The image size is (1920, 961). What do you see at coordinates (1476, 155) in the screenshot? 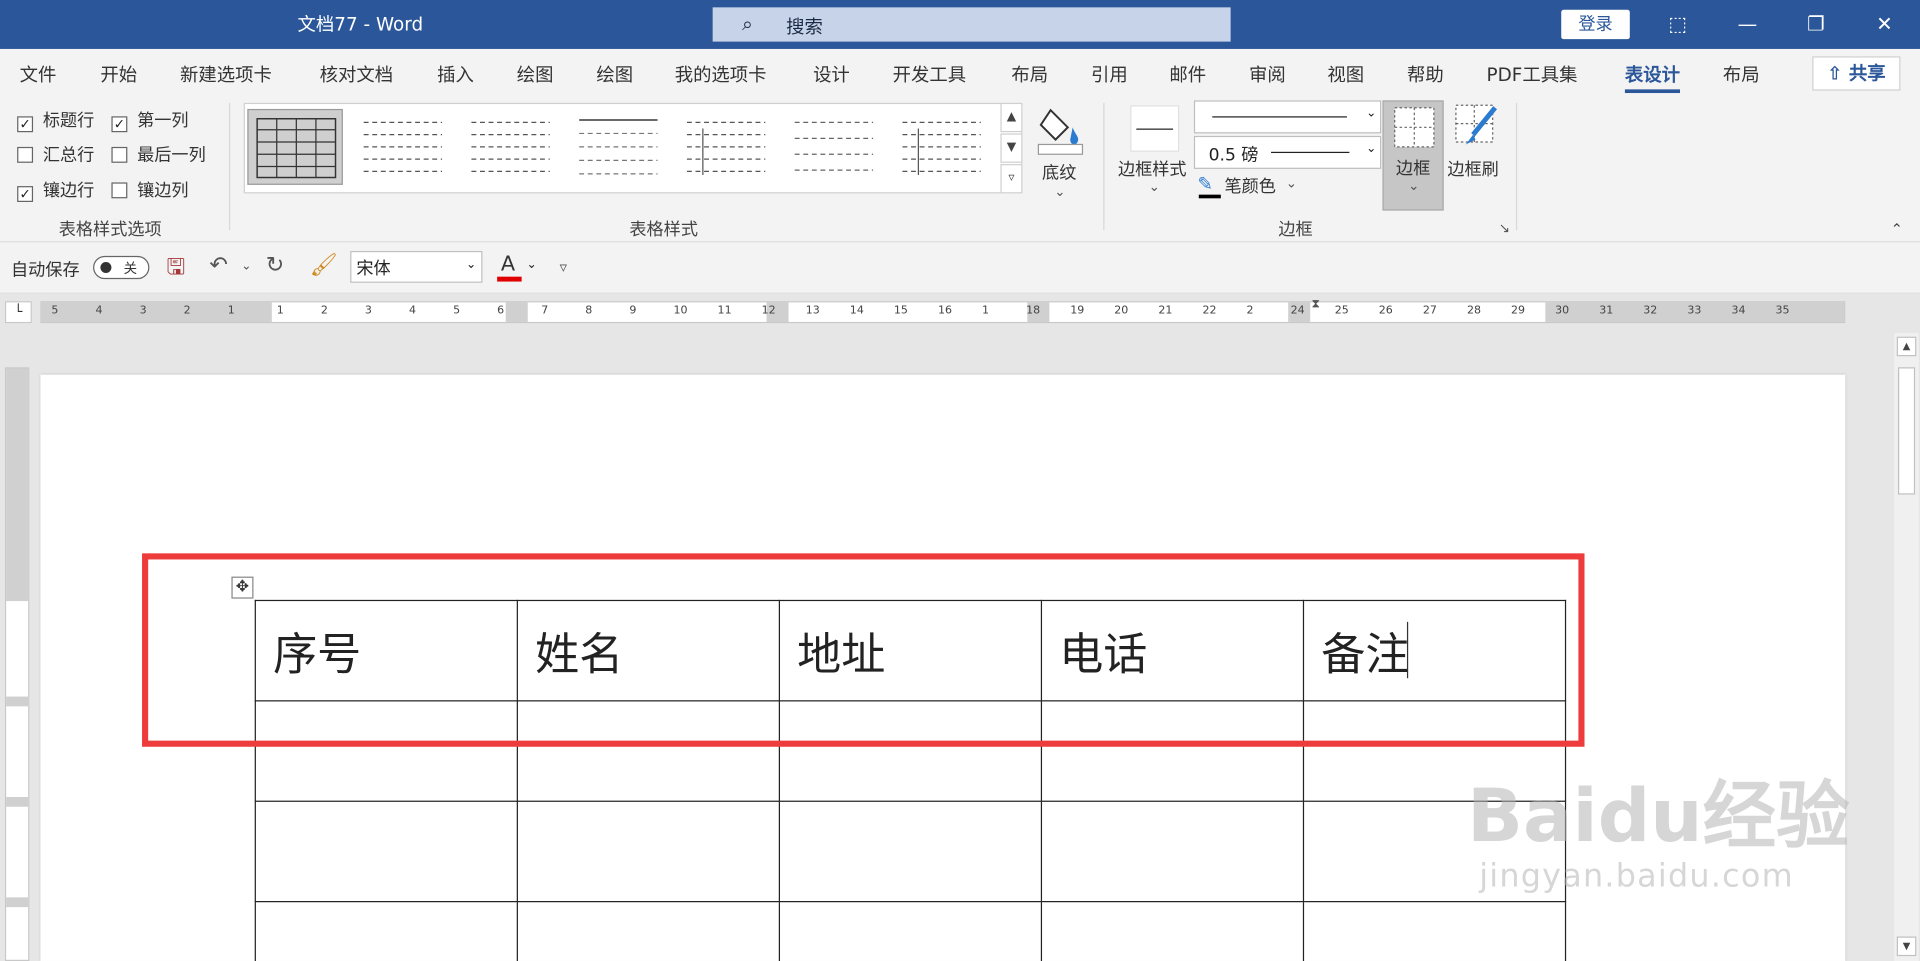
I see `border-painter-button: 边框刷` at bounding box center [1476, 155].